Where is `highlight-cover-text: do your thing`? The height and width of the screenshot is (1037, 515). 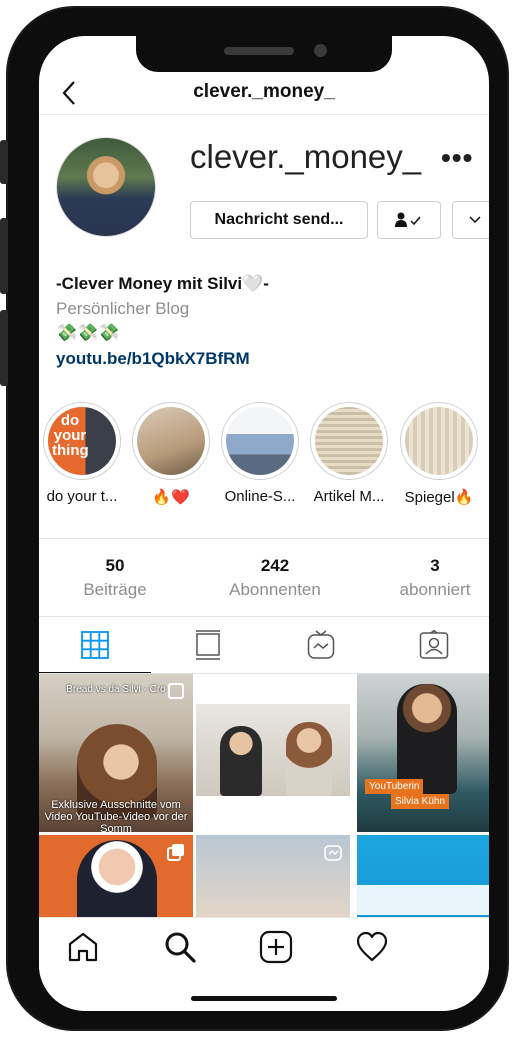 highlight-cover-text: do your thing is located at coordinates (70, 435).